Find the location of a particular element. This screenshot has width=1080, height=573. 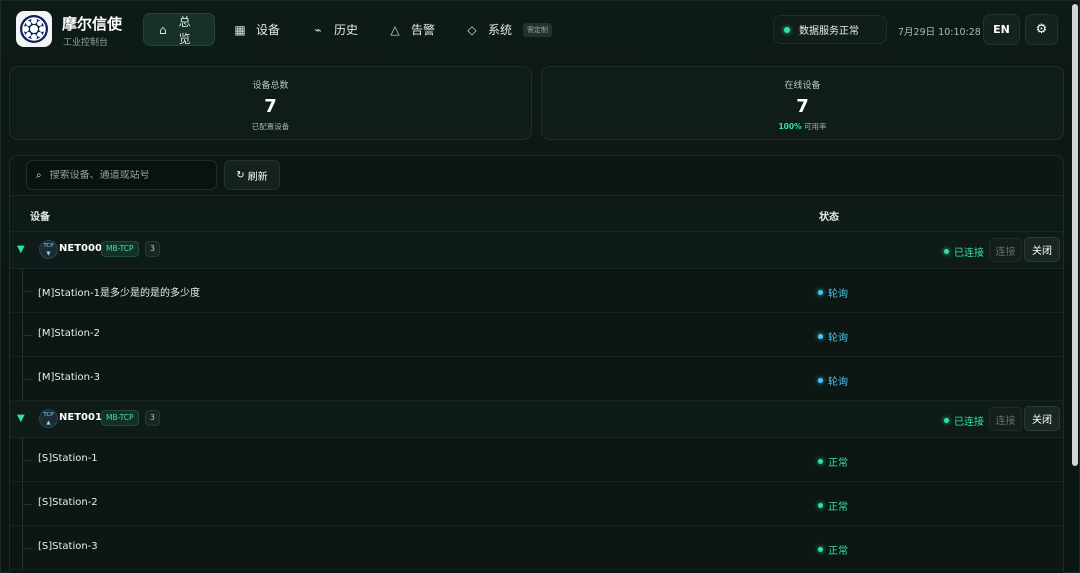

search-input is located at coordinates (124, 175).